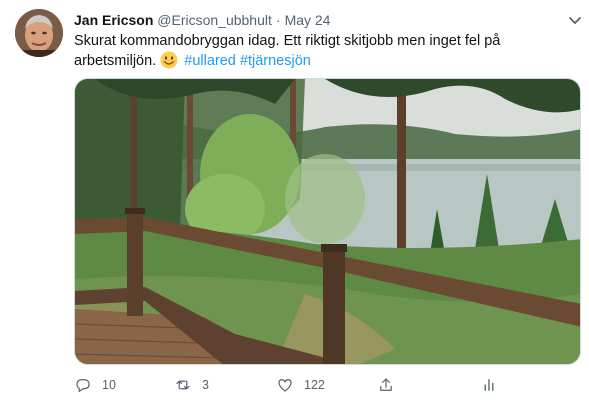 Image resolution: width=589 pixels, height=405 pixels. What do you see at coordinates (275, 61) in the screenshot?
I see `hashtag-tjarnesjon: #tjärnesjön` at bounding box center [275, 61].